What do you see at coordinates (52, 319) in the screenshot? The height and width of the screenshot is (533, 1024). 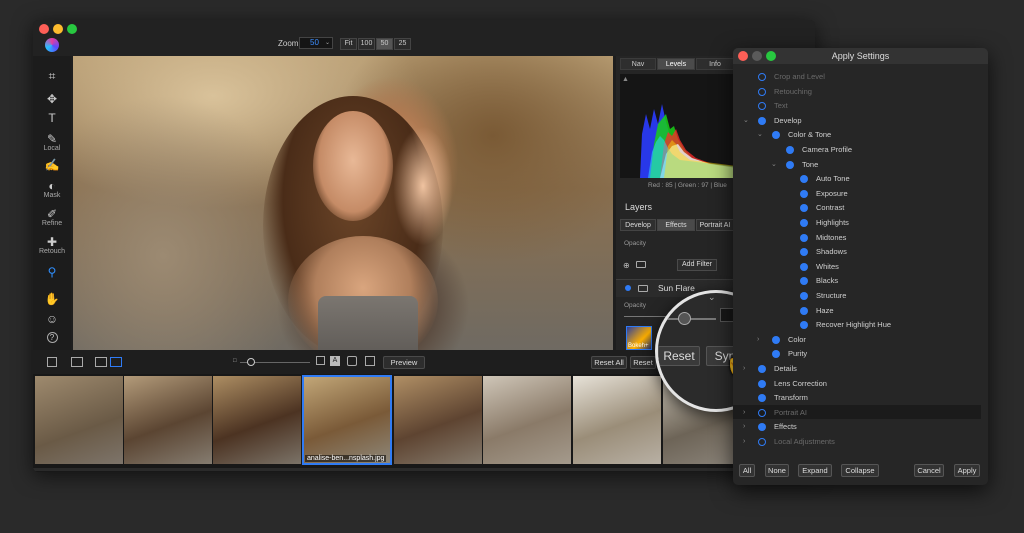 I see `person-tool: ☺` at bounding box center [52, 319].